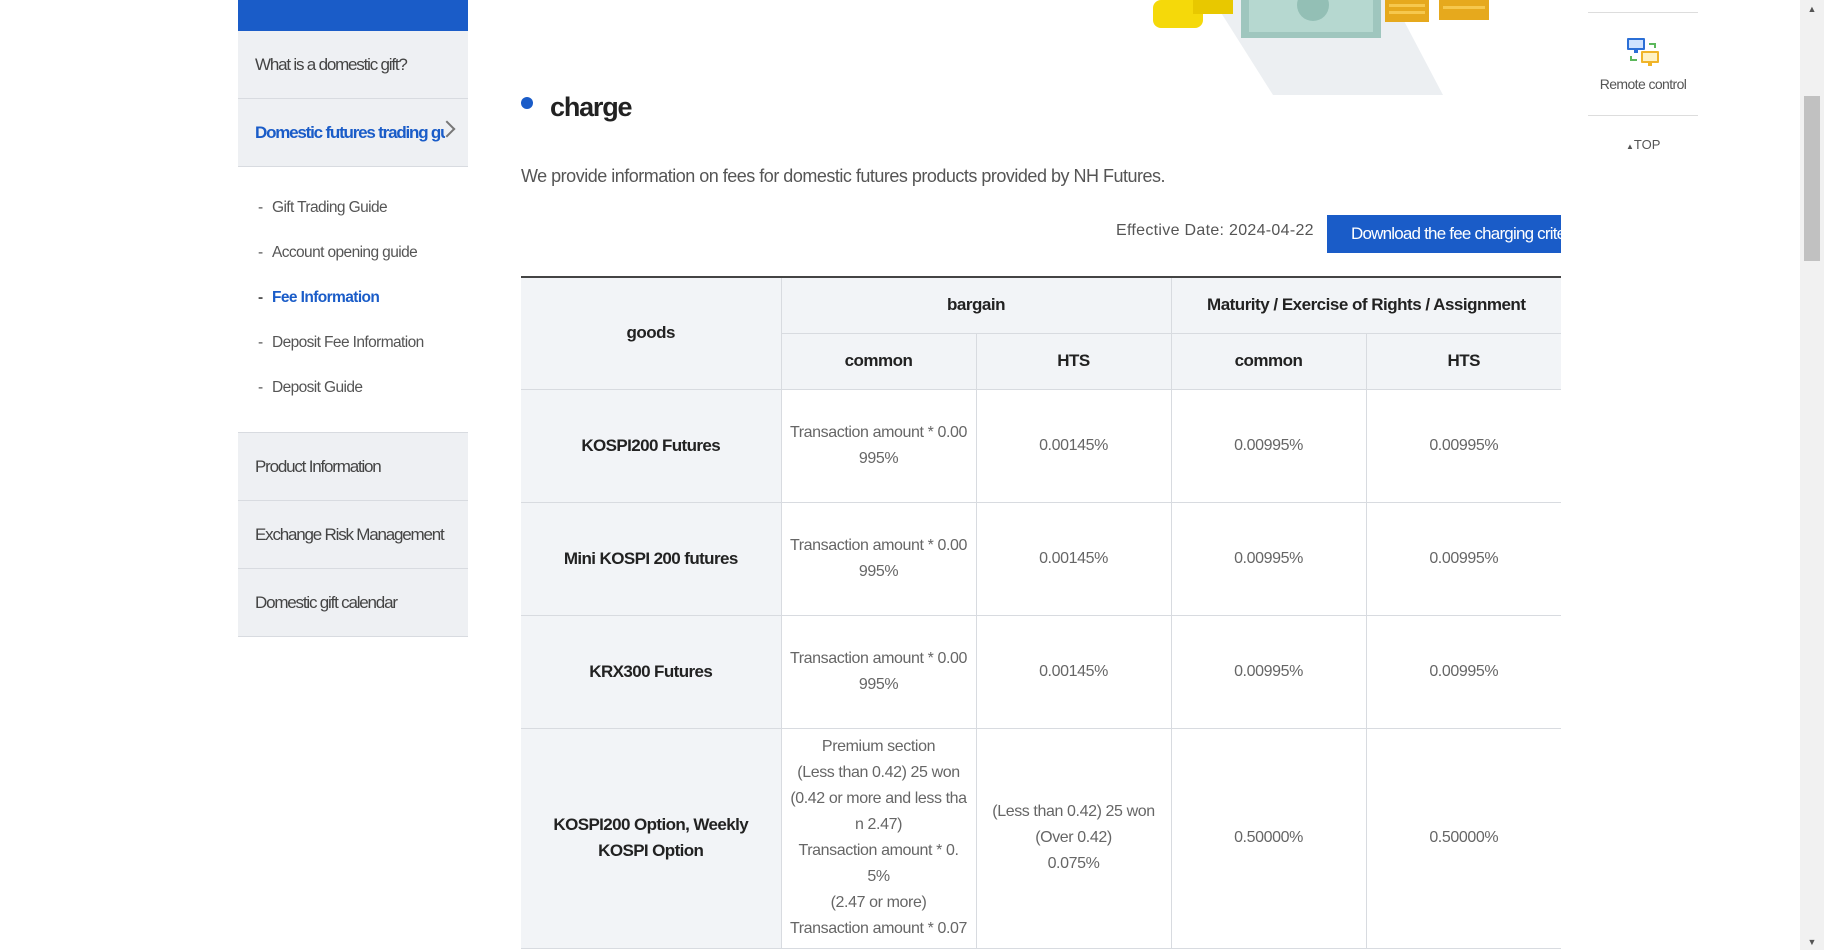  I want to click on sidebar-item-product-information: Product Information, so click(353, 467).